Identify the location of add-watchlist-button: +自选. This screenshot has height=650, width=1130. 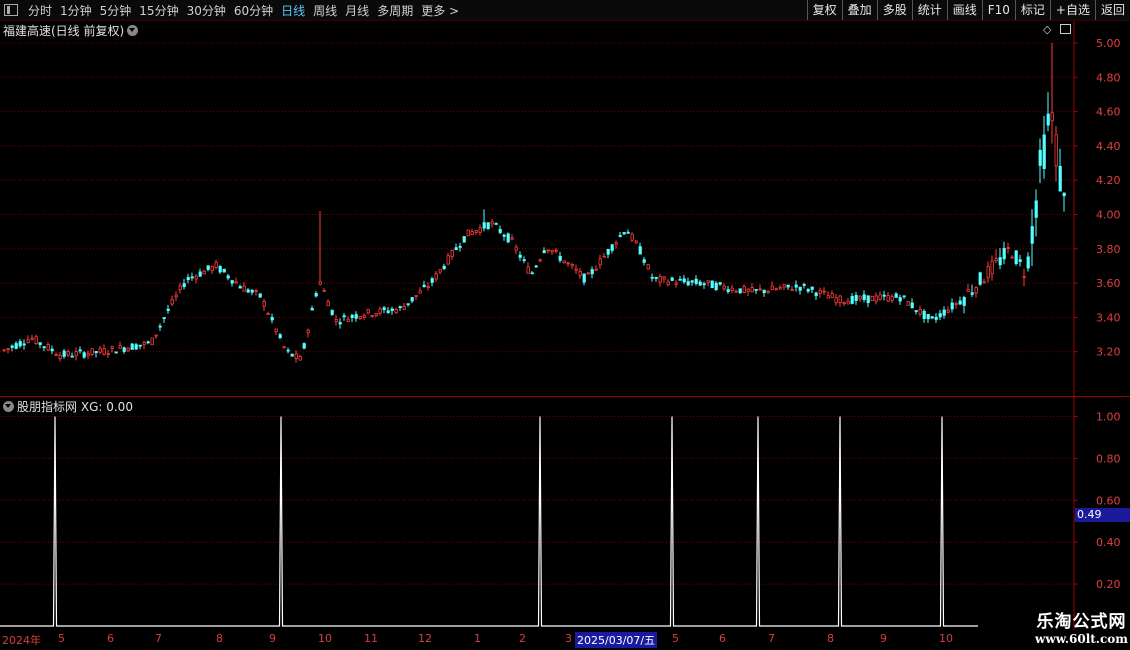
(1072, 10).